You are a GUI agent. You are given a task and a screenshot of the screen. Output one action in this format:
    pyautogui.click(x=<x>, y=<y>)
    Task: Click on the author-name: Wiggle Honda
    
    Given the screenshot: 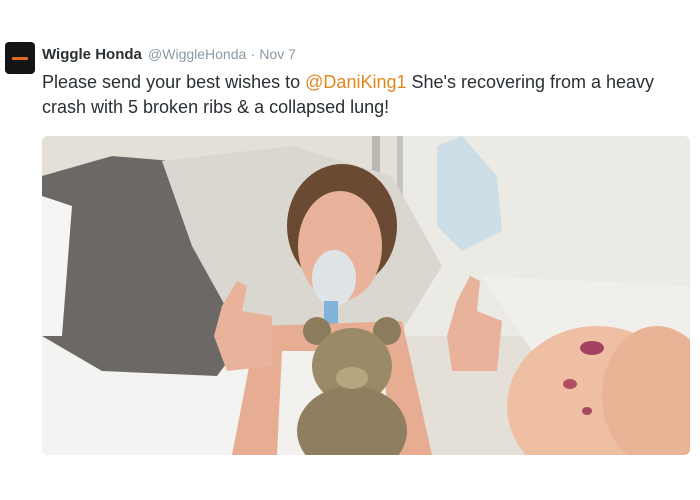 What is the action you would take?
    pyautogui.click(x=92, y=54)
    